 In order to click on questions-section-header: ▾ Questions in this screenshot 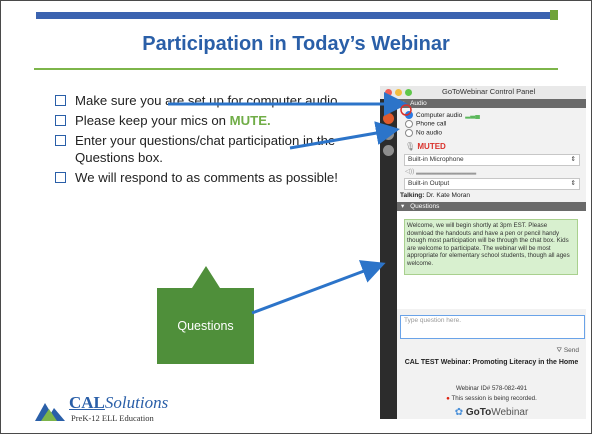, I will do `click(491, 206)`.